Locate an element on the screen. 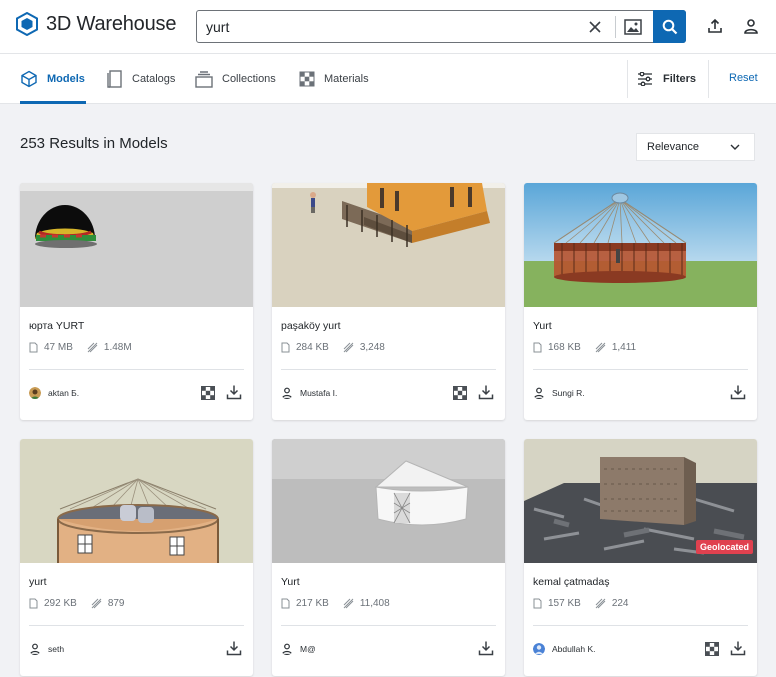 The height and width of the screenshot is (677, 776). image-icon is located at coordinates (633, 27).